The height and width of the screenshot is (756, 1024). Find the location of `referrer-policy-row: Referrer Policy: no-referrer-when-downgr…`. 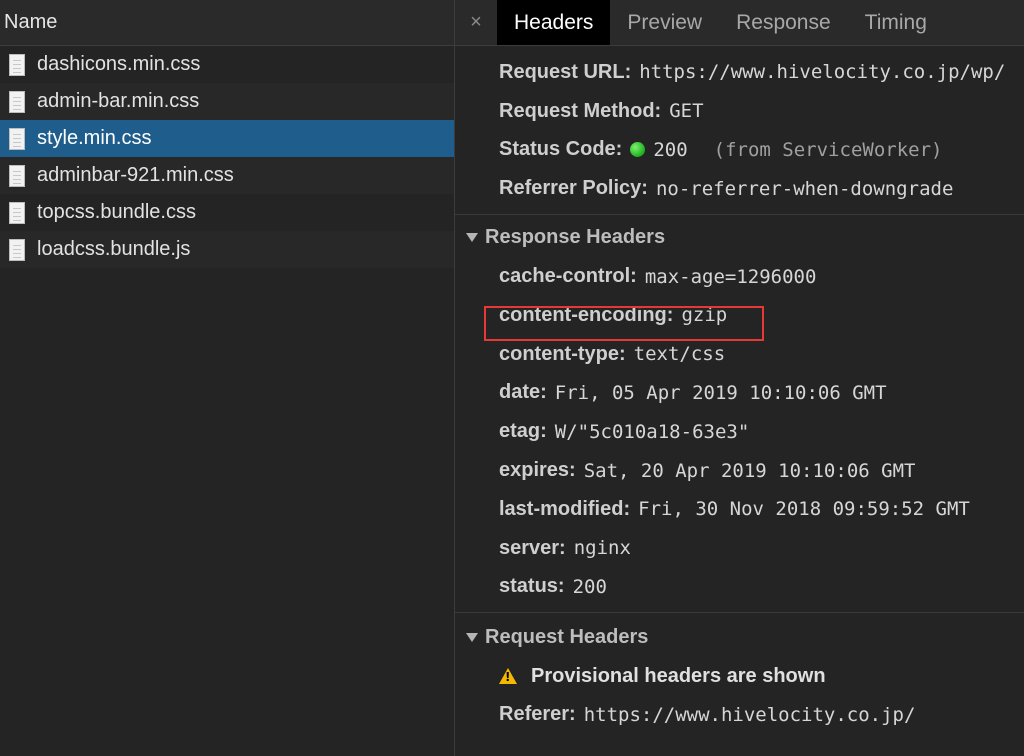

referrer-policy-row: Referrer Policy: no-referrer-when-downgr… is located at coordinates (739, 188).